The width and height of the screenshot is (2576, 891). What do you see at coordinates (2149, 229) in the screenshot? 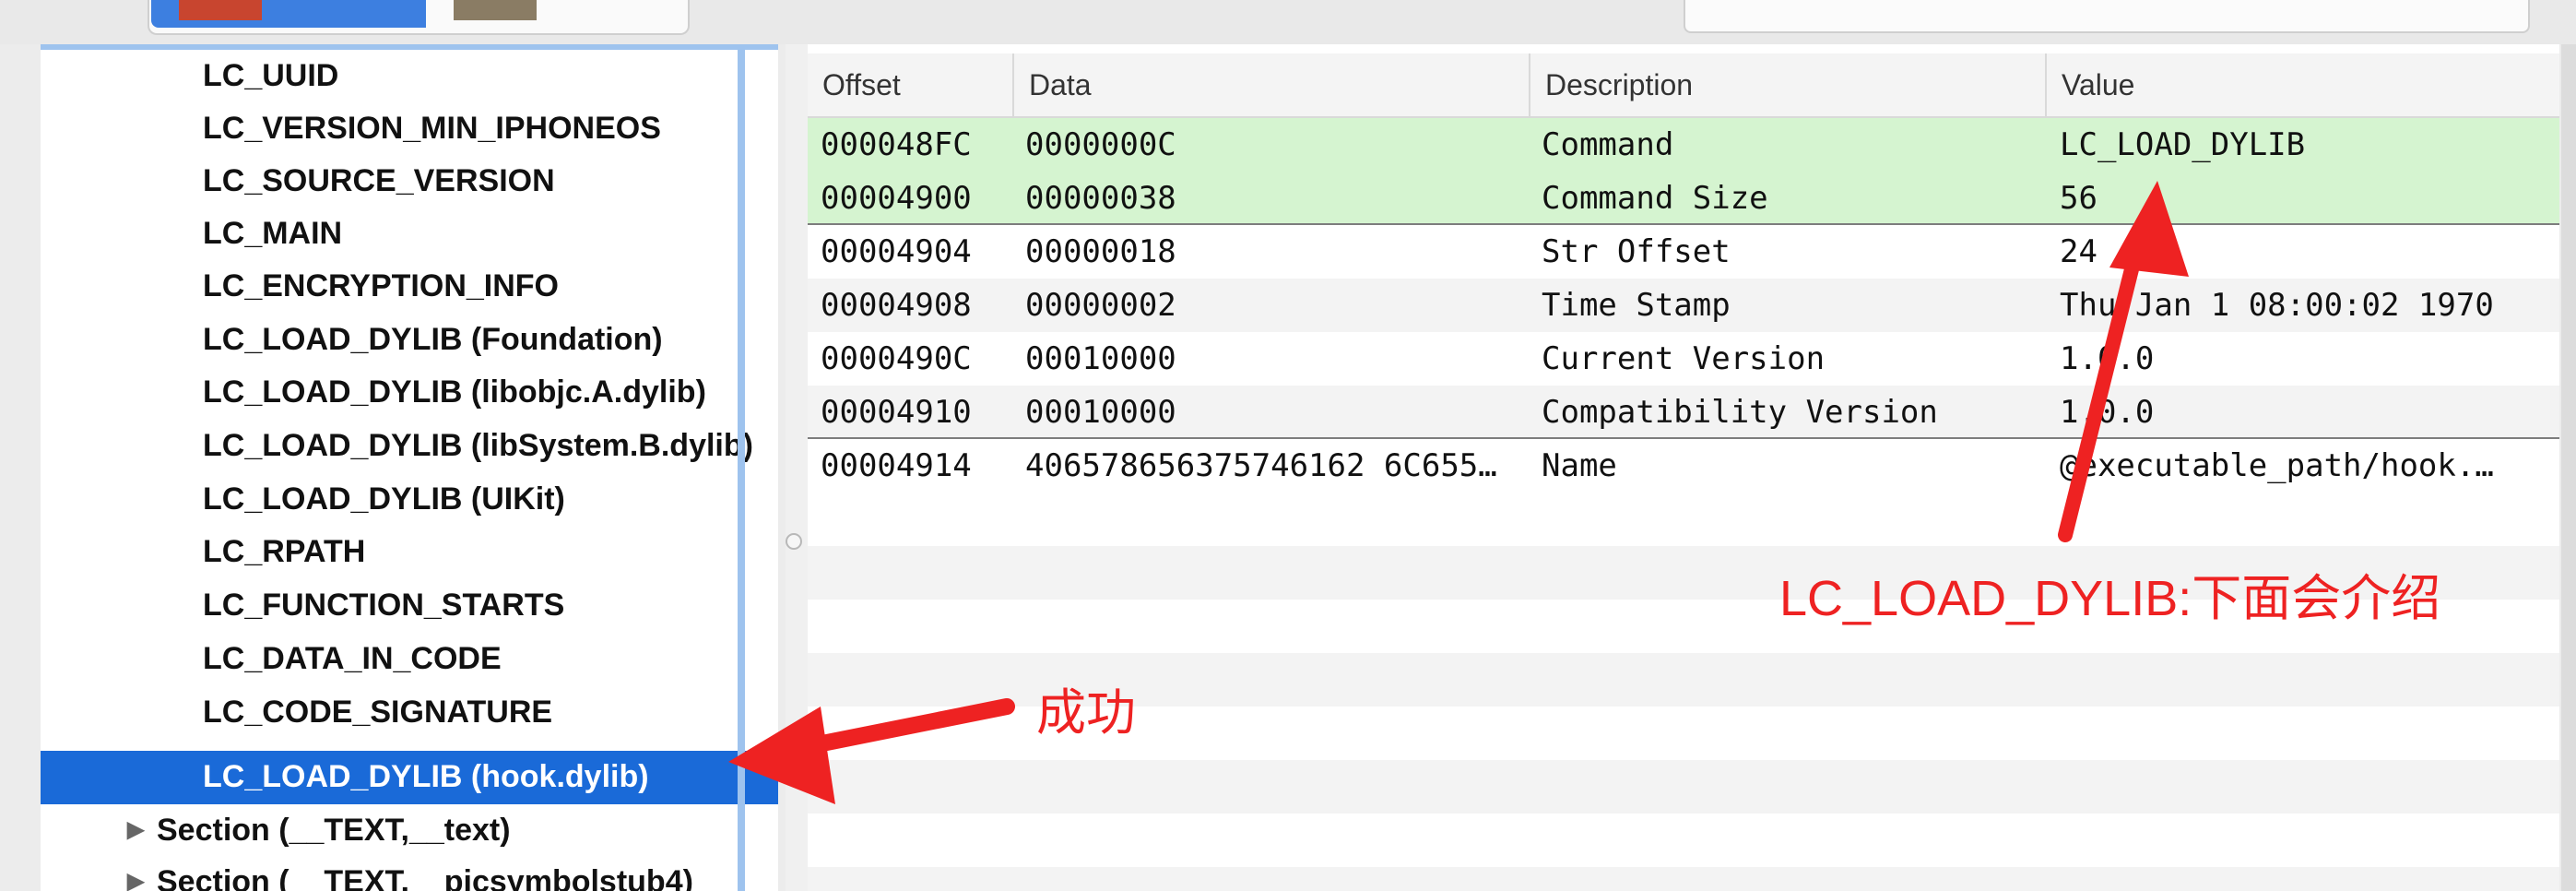
I see `arrowhead-up-icon` at bounding box center [2149, 229].